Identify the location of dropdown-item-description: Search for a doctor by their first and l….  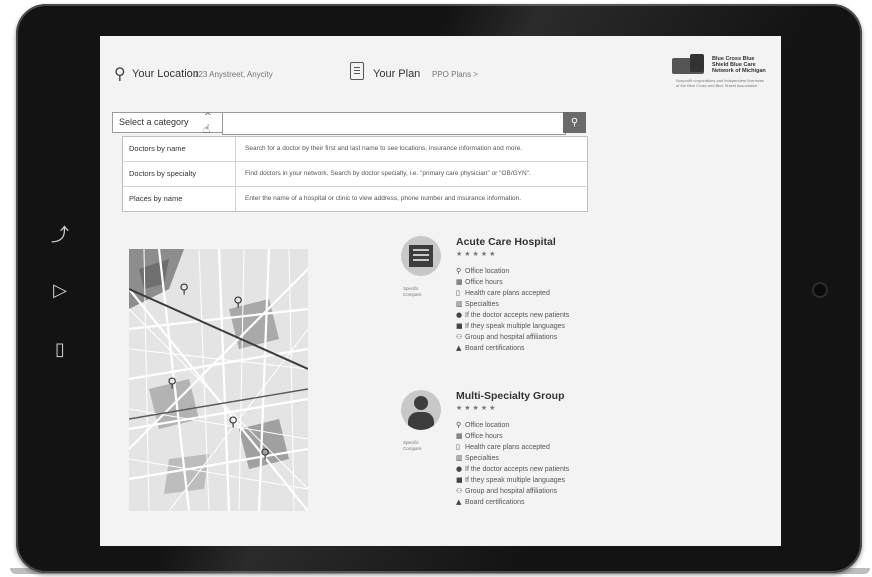
(384, 148).